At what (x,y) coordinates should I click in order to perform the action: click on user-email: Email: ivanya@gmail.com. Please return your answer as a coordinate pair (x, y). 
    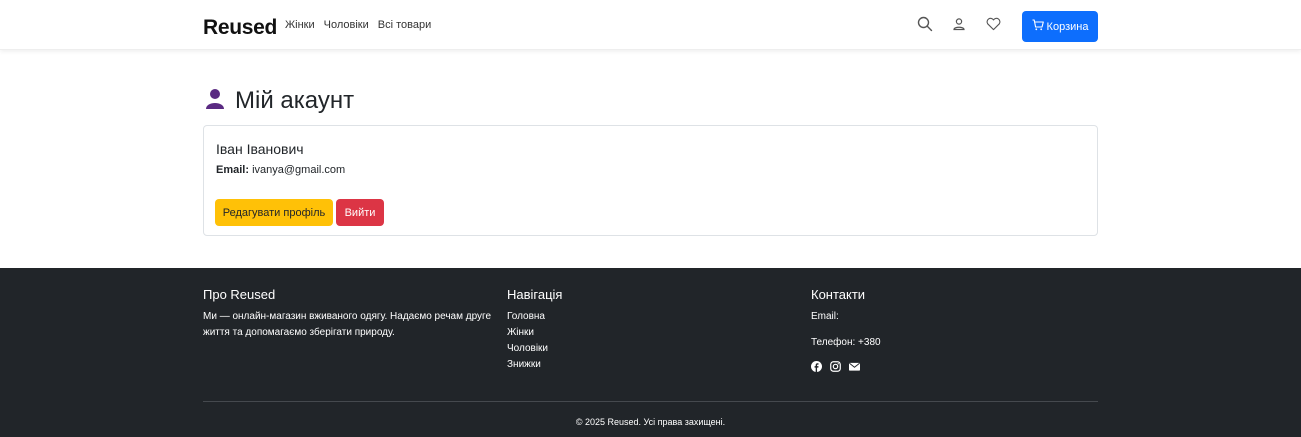
    Looking at the image, I should click on (280, 170).